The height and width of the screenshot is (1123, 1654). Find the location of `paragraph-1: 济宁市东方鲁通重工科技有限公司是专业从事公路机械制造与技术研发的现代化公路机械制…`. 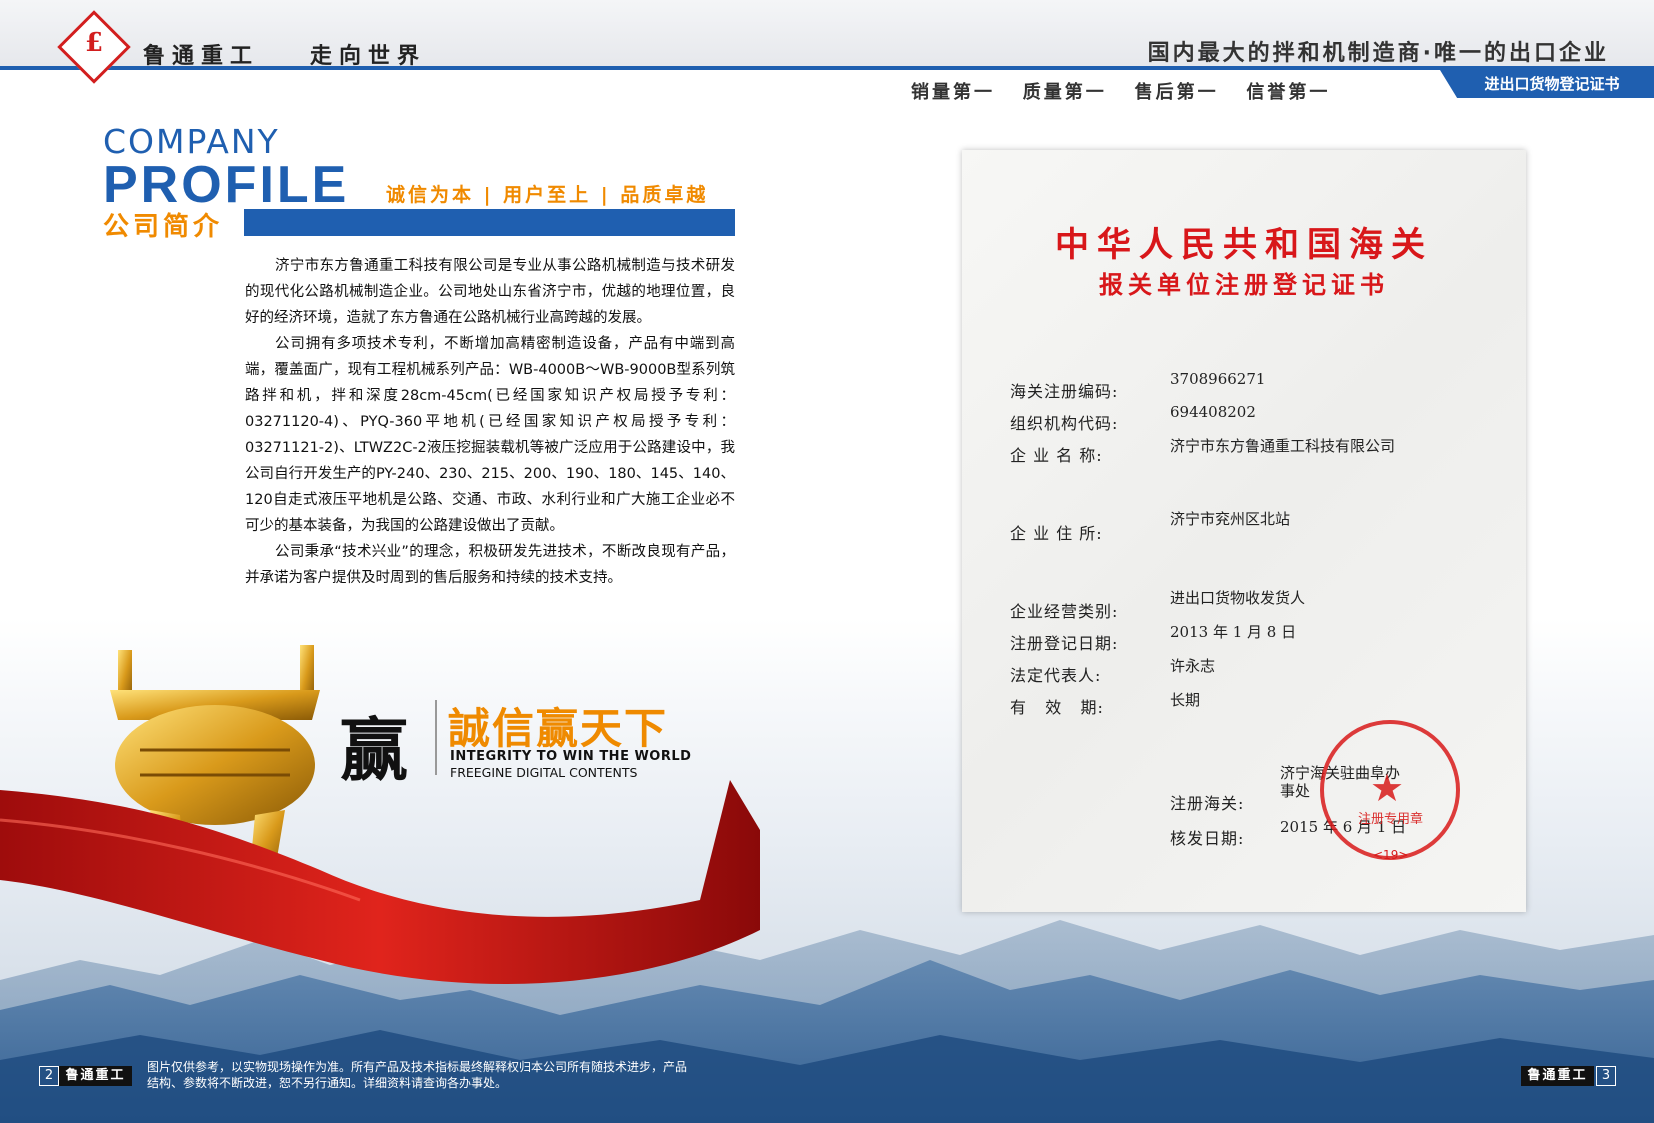

paragraph-1: 济宁市东方鲁通重工科技有限公司是专业从事公路机械制造与技术研发的现代化公路机械制… is located at coordinates (490, 292).